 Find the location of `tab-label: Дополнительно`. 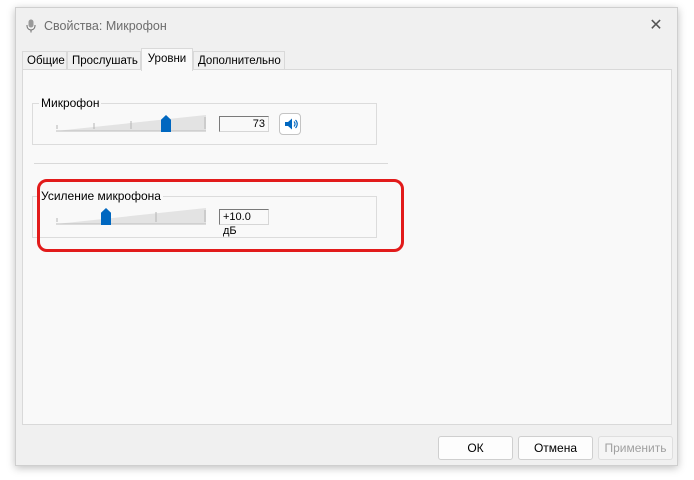

tab-label: Дополнительно is located at coordinates (239, 61).